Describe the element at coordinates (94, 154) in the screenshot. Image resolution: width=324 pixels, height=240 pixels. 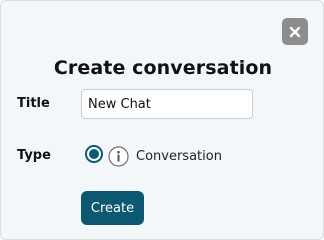
I see `conversation-radio` at that location.